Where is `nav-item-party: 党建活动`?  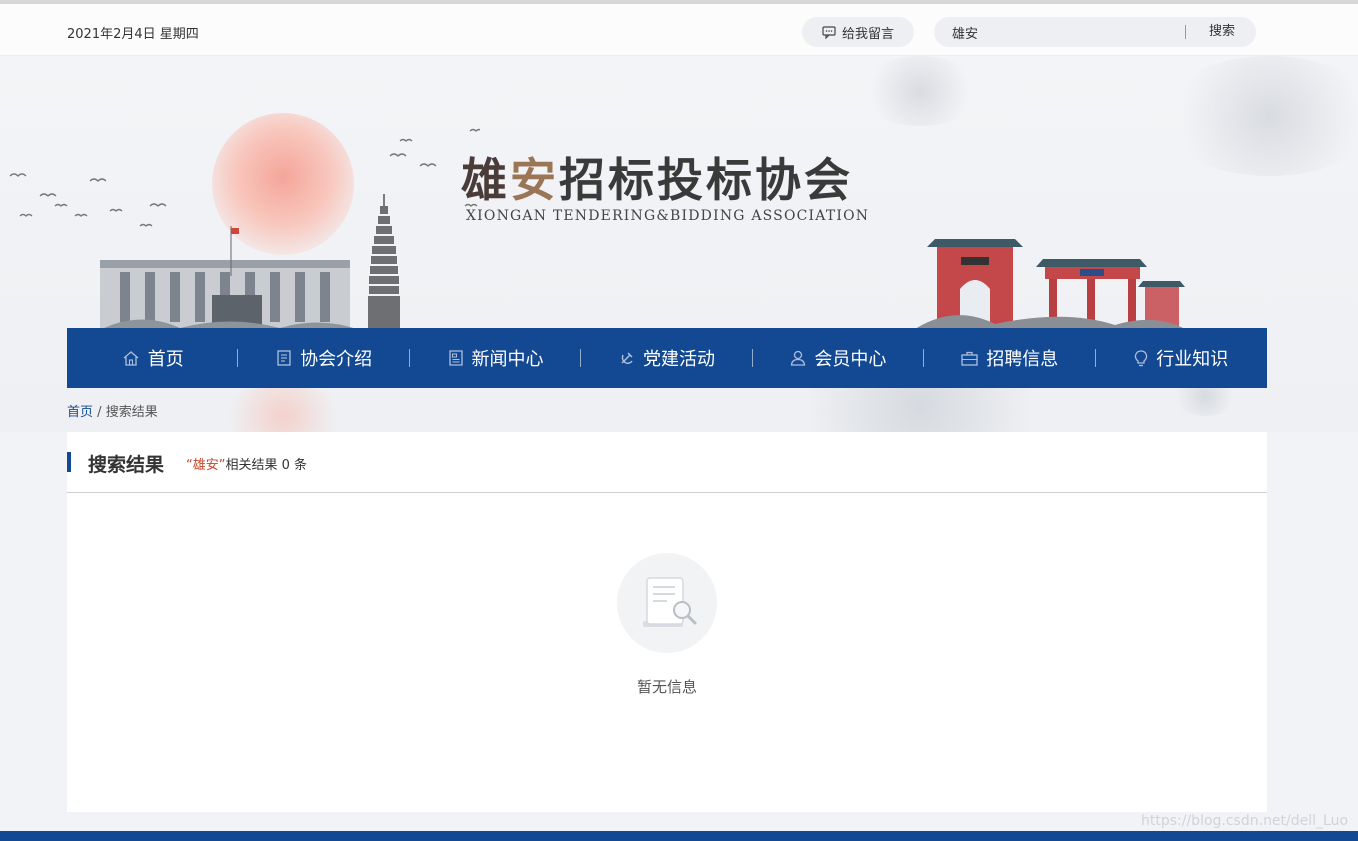
nav-item-party: 党建活动 is located at coordinates (667, 358).